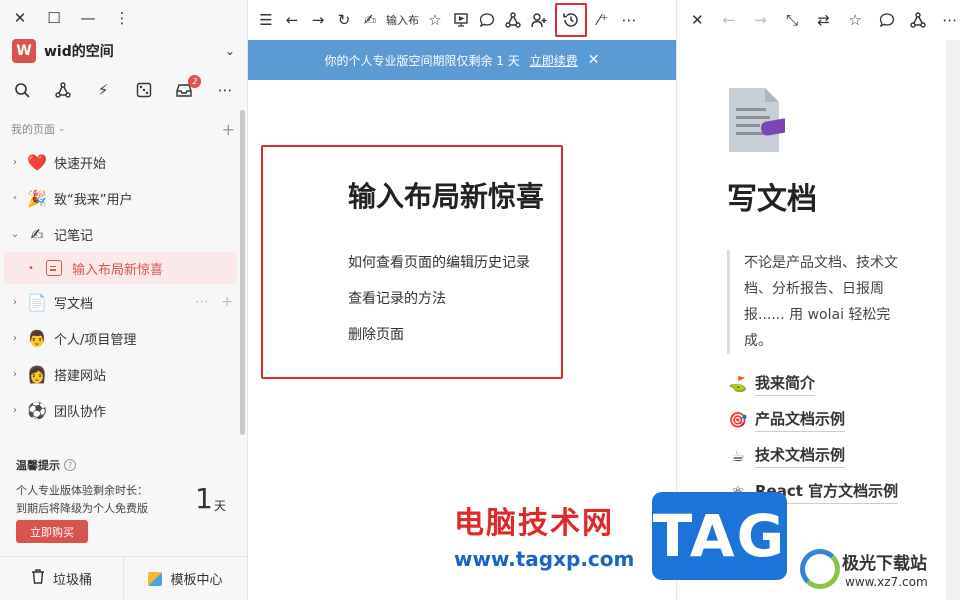 The image size is (960, 600). Describe the element at coordinates (216, 302) in the screenshot. I see `row-actions: ⋯ +` at that location.